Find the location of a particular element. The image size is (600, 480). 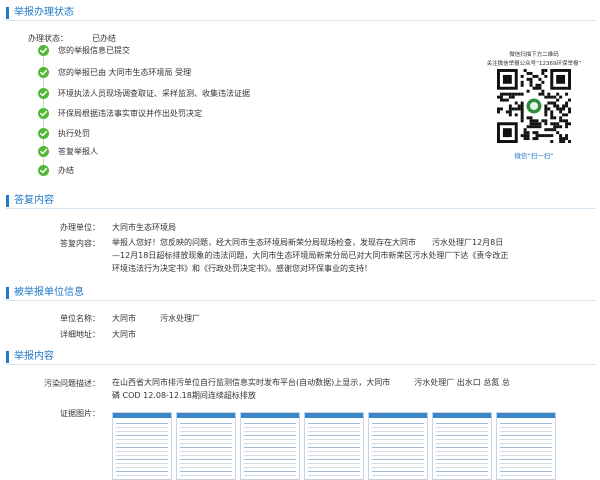

progress-step-label: 办结 is located at coordinates (66, 170).